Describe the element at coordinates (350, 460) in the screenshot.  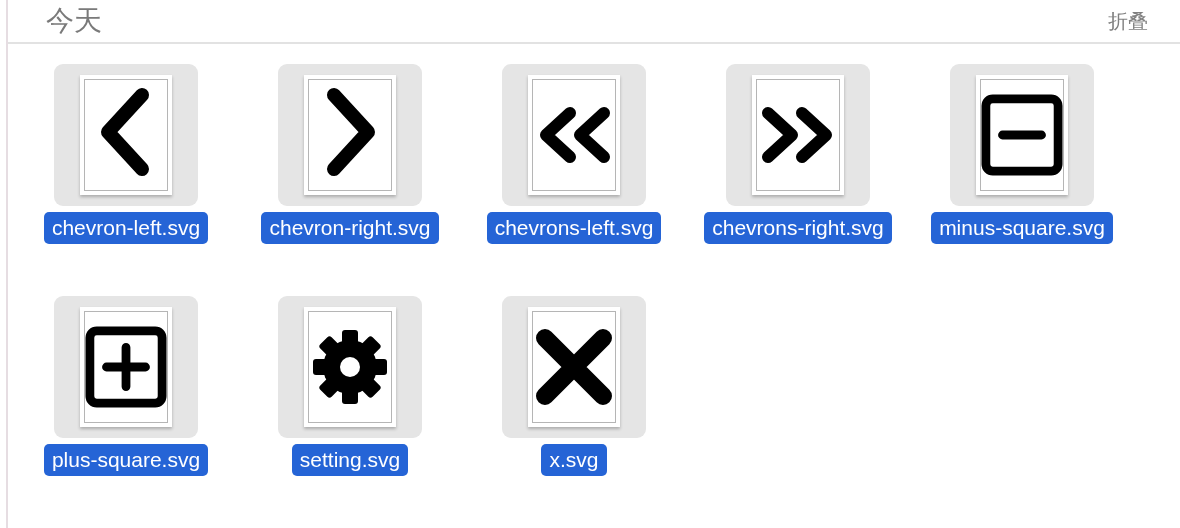
I see `file-name: setting.svg` at that location.